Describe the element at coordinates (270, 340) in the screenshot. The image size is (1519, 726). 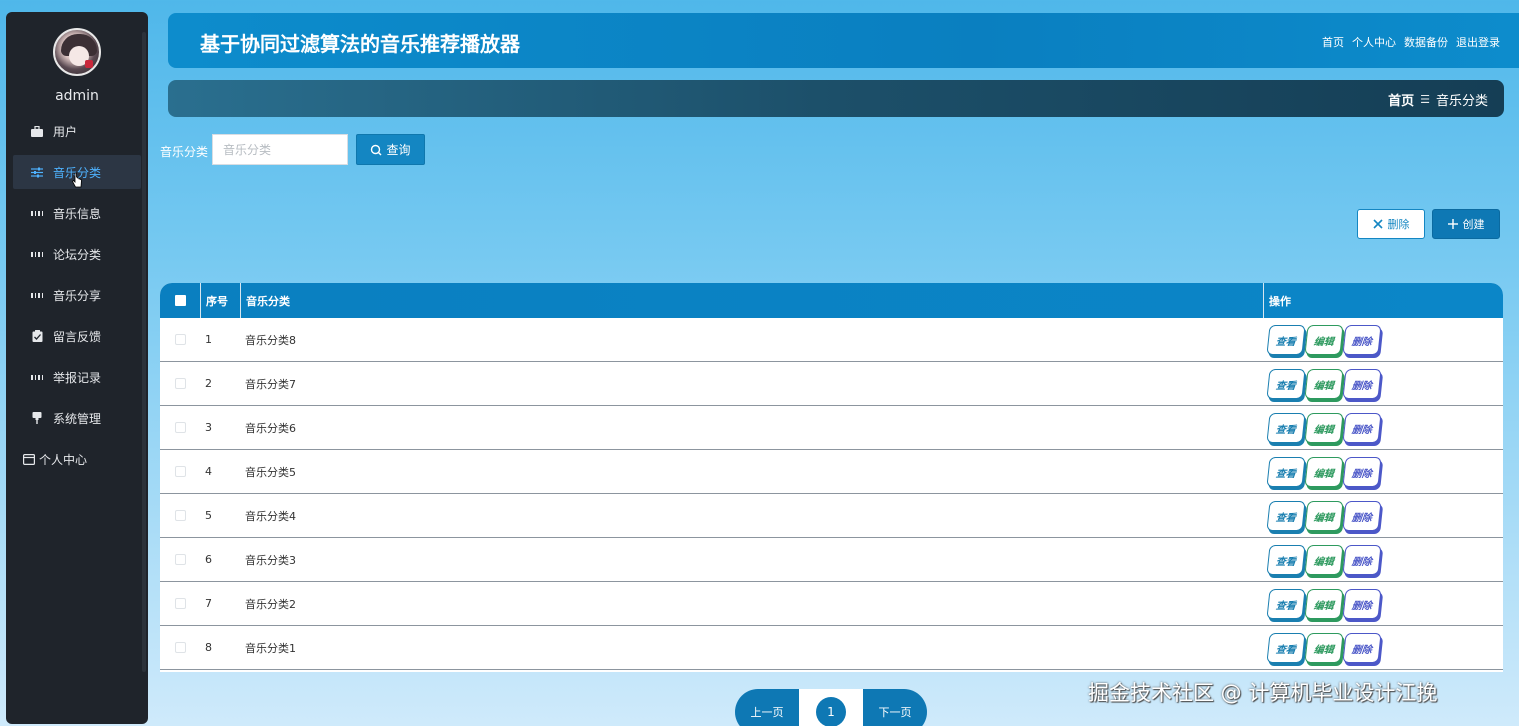
I see `row-category-name: 音乐分类8` at that location.